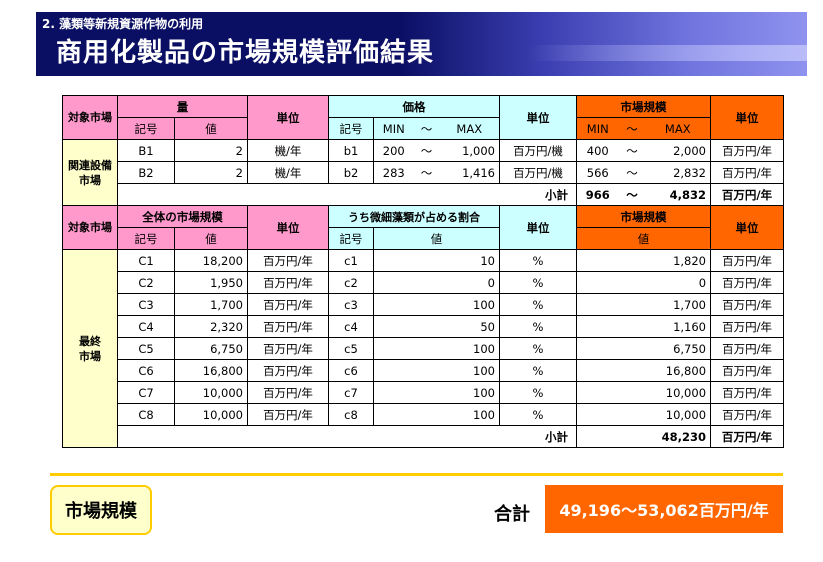  I want to click on market-max-header: MAX, so click(678, 128).